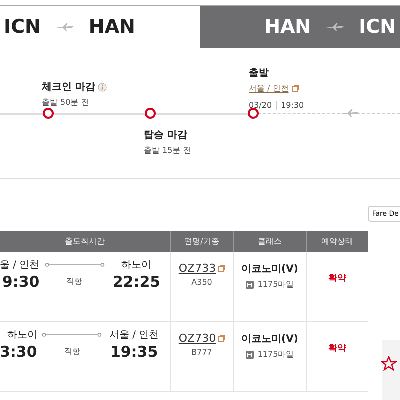 Image resolution: width=400 pixels, height=400 pixels. I want to click on timeline-title: 탑승 마감, so click(166, 135).